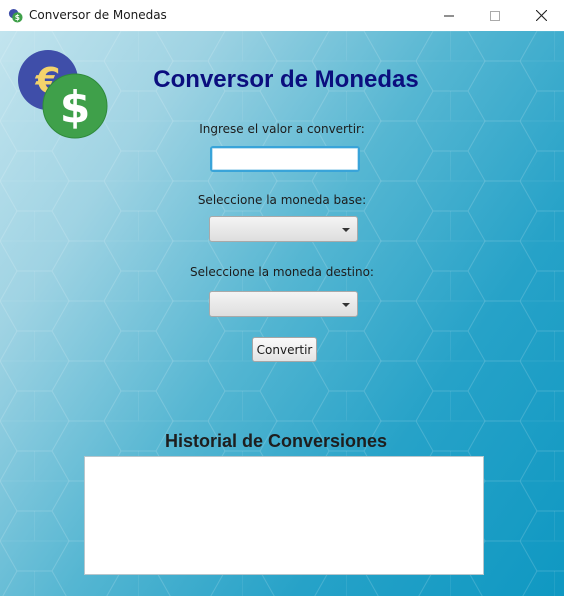 Image resolution: width=564 pixels, height=596 pixels. Describe the element at coordinates (284, 349) in the screenshot. I see `convert-button: Convertir` at that location.